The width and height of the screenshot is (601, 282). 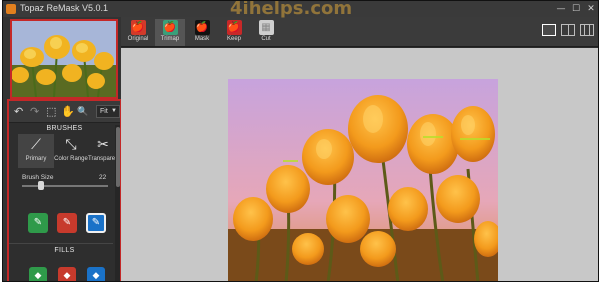 I want to click on checkerboard-icon: ▦, so click(x=266, y=27).